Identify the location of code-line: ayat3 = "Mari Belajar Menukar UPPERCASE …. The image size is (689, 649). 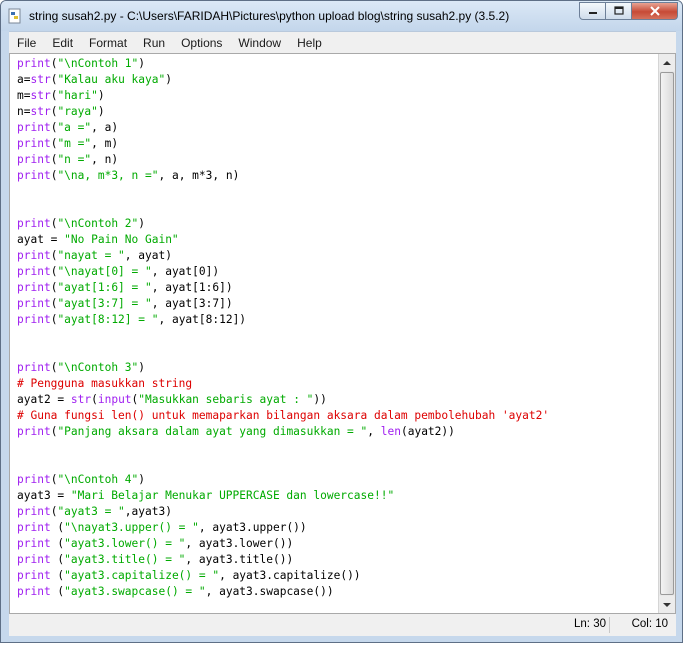
(283, 496).